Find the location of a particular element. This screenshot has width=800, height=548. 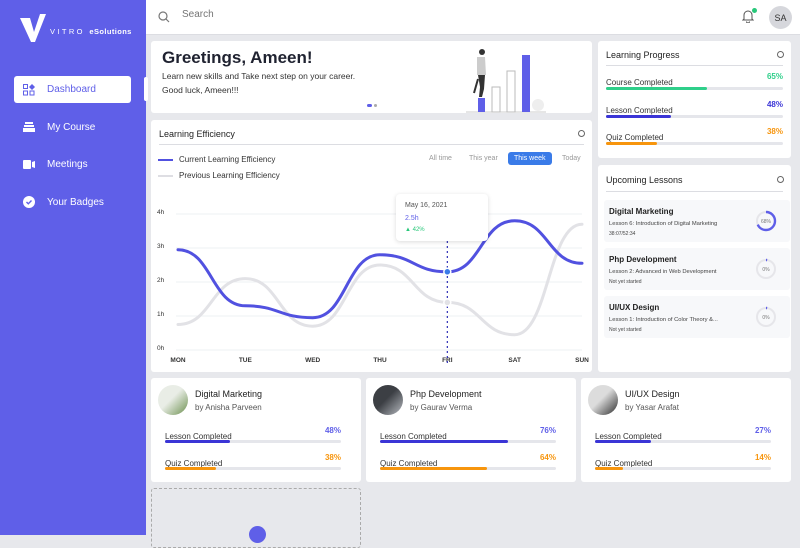

lesson-percent: 76% is located at coordinates (547, 430).